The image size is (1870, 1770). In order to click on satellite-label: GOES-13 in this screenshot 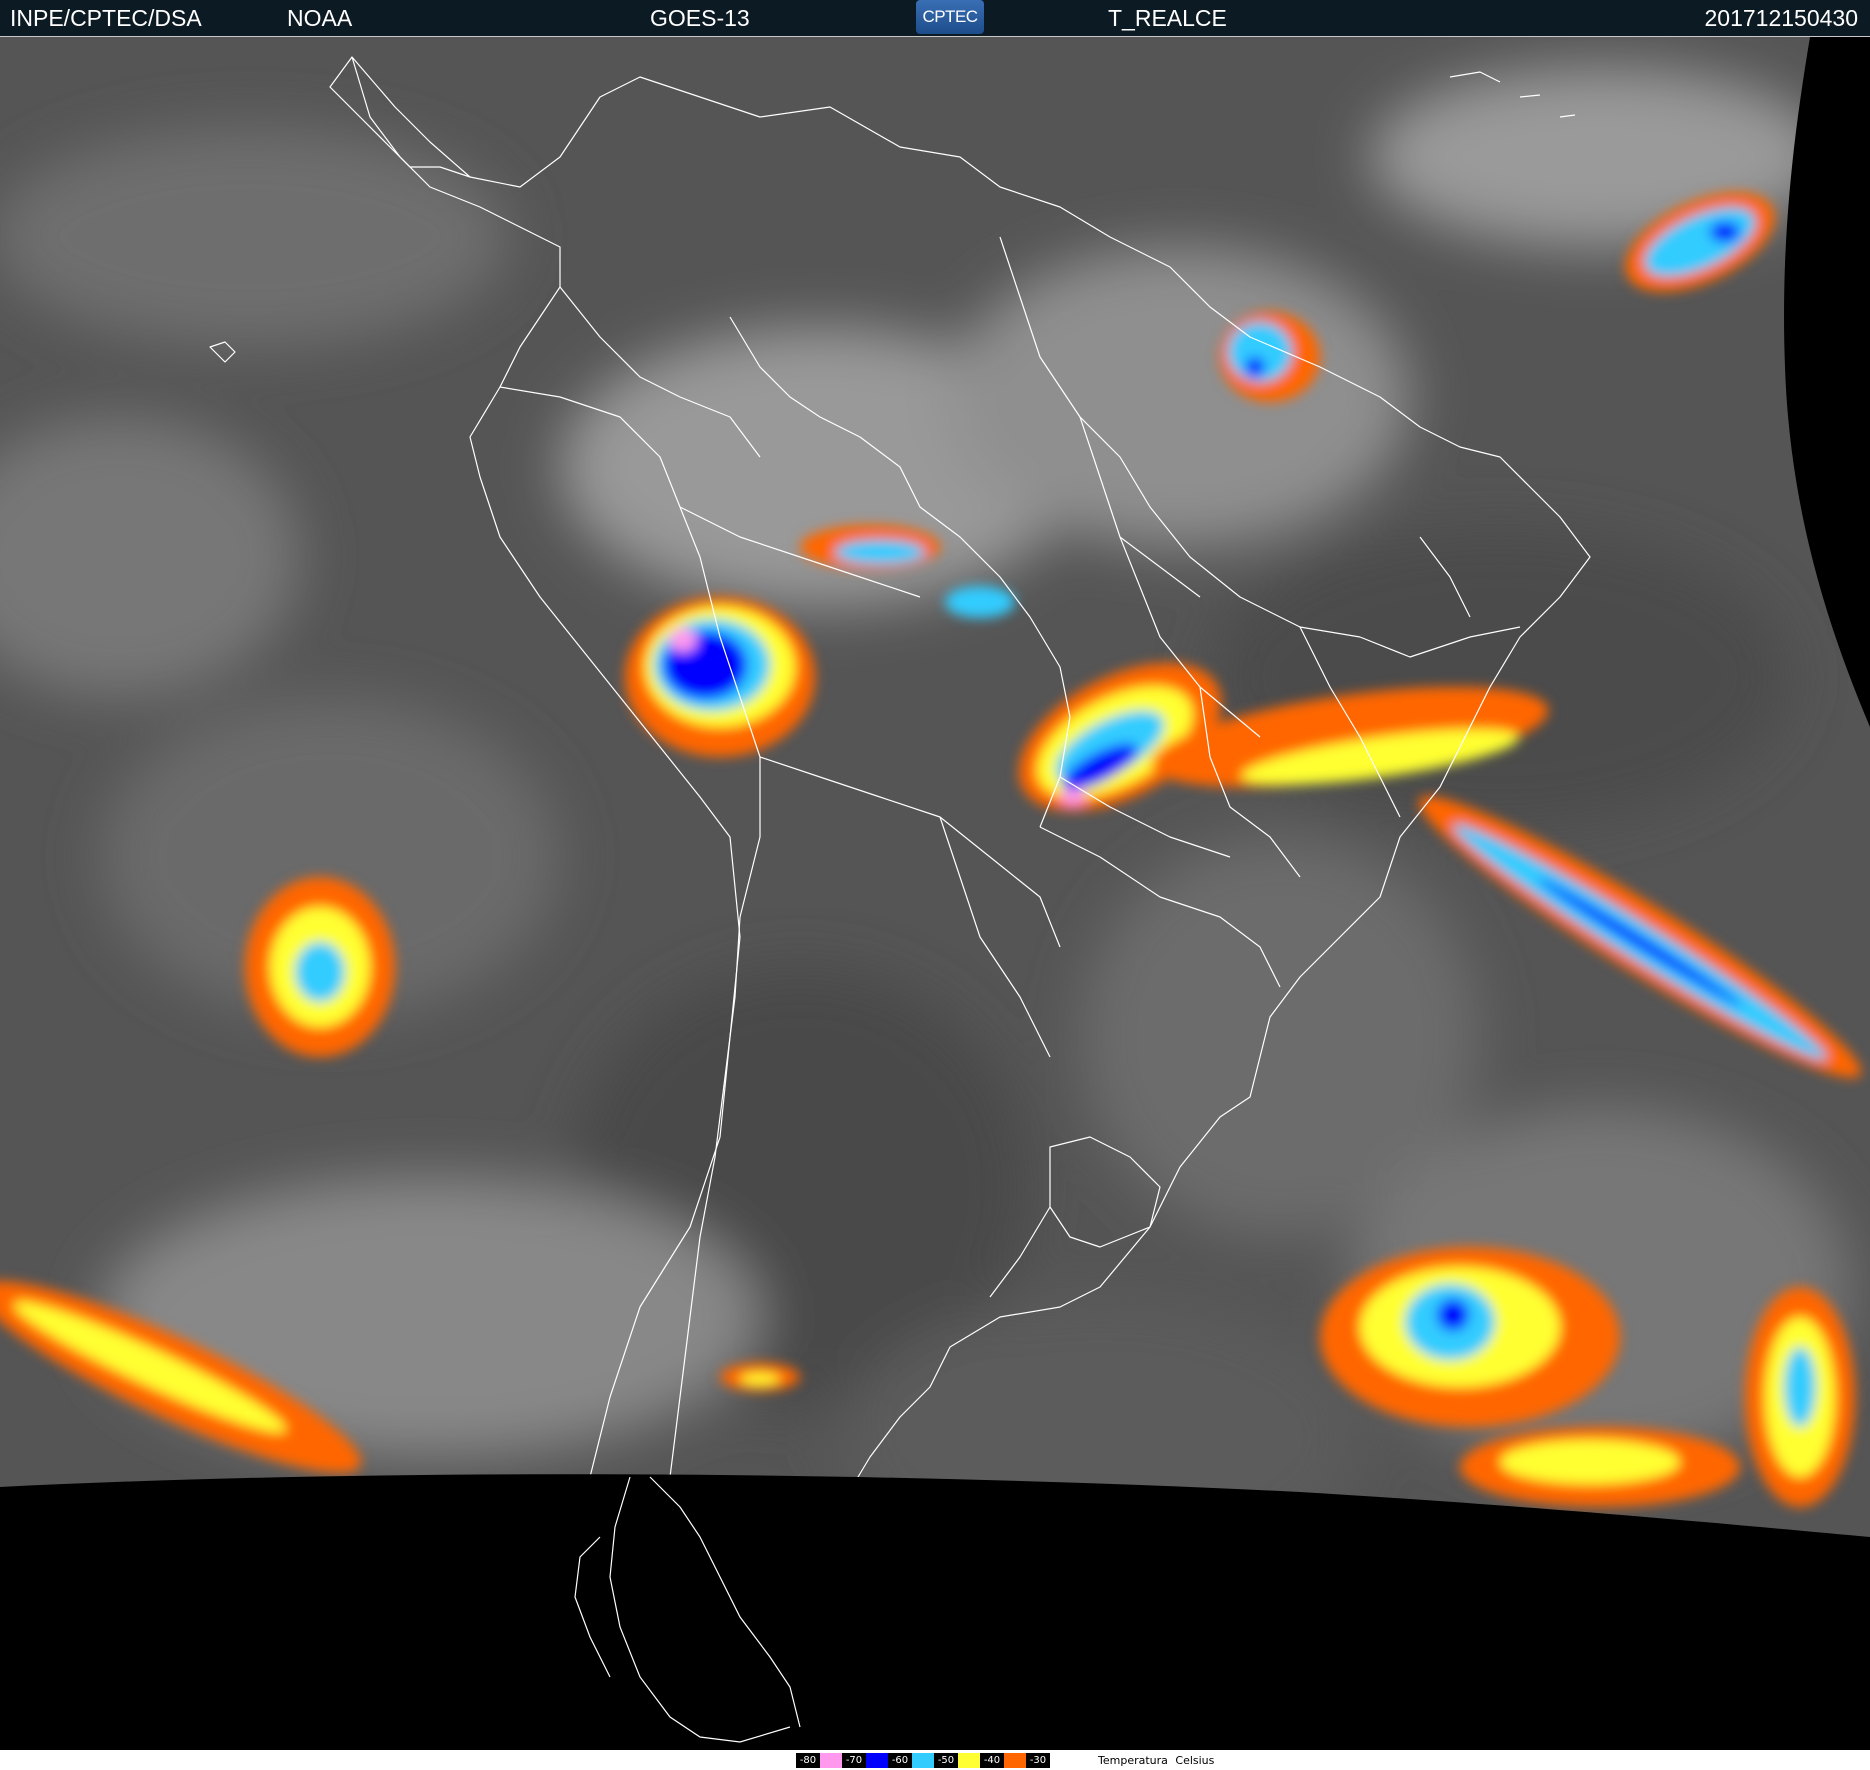, I will do `click(700, 18)`.